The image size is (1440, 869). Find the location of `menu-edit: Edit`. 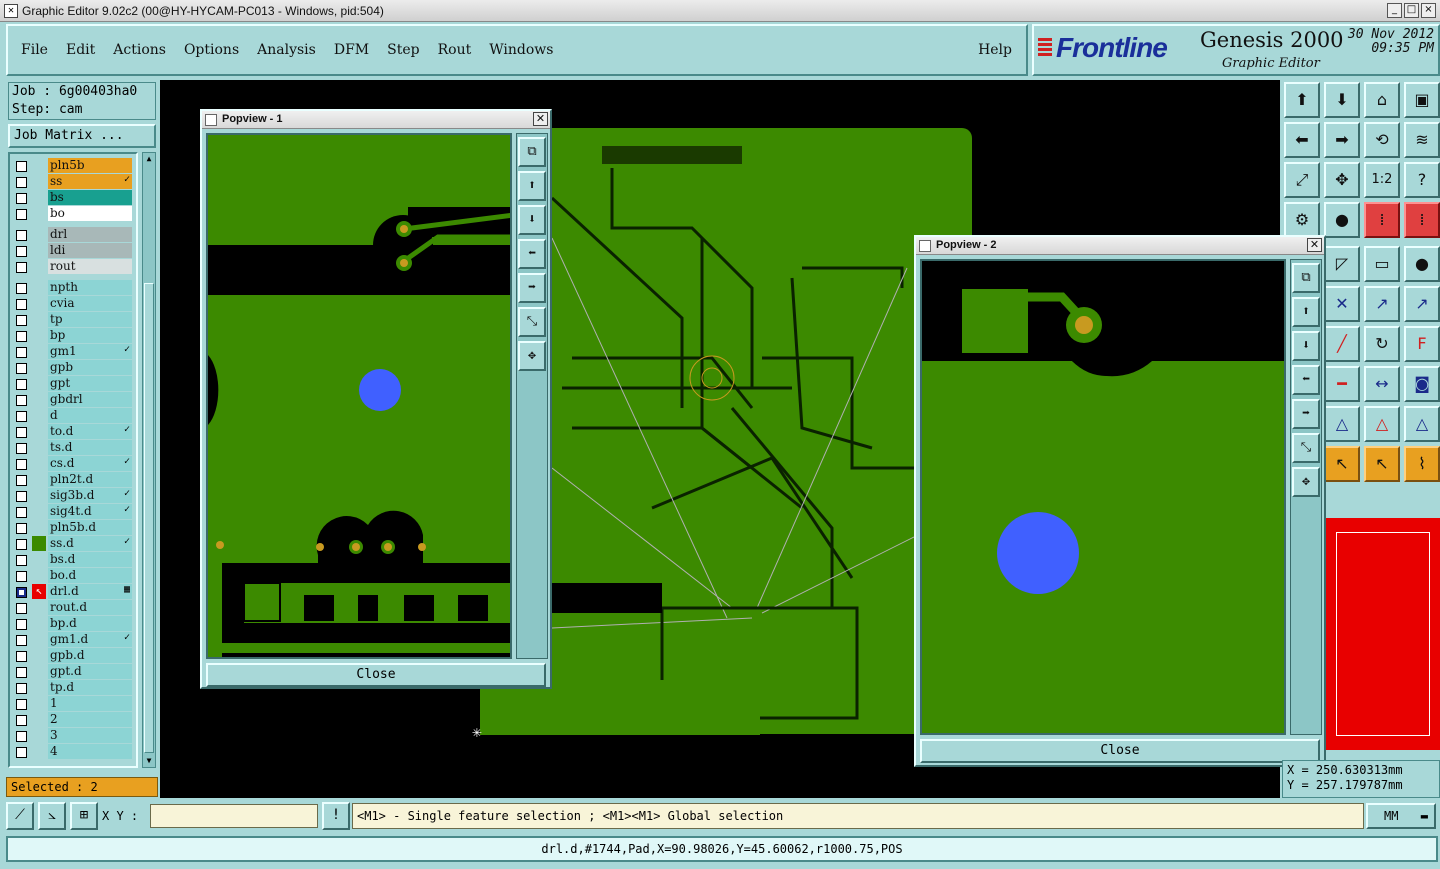

menu-edit: Edit is located at coordinates (80, 50).